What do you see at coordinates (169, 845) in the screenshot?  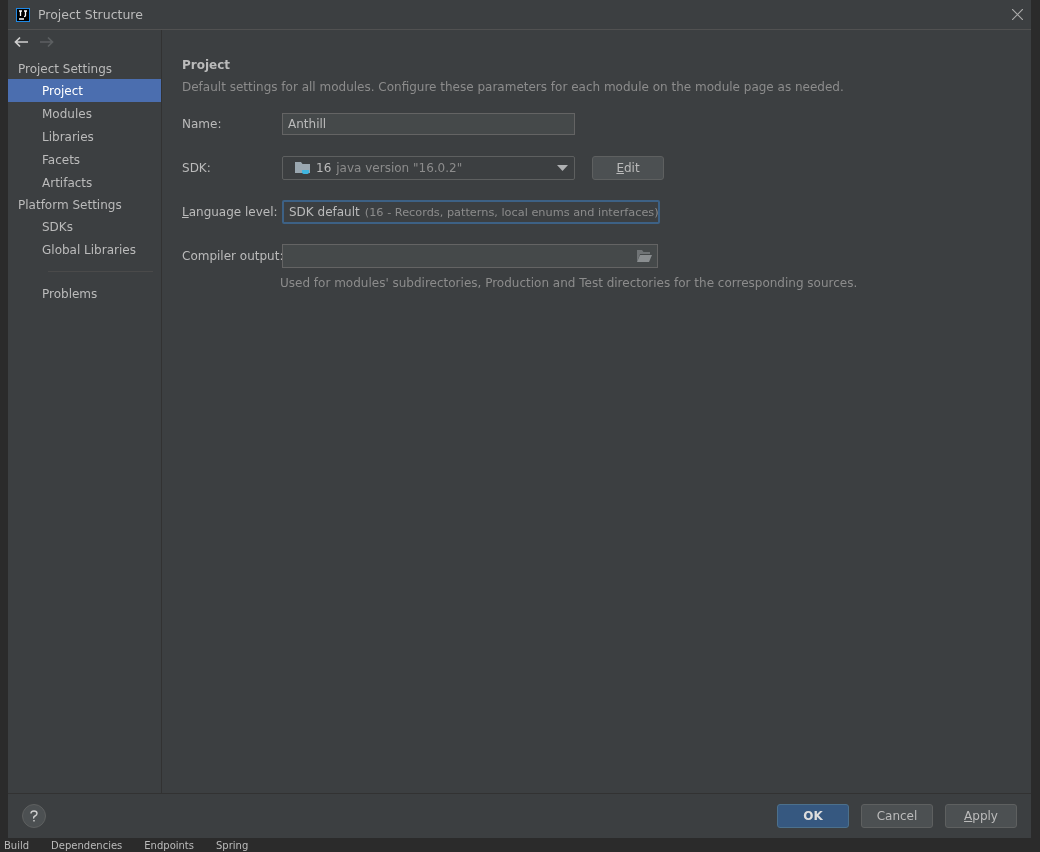 I see `tool-window-tab: Endpoints` at bounding box center [169, 845].